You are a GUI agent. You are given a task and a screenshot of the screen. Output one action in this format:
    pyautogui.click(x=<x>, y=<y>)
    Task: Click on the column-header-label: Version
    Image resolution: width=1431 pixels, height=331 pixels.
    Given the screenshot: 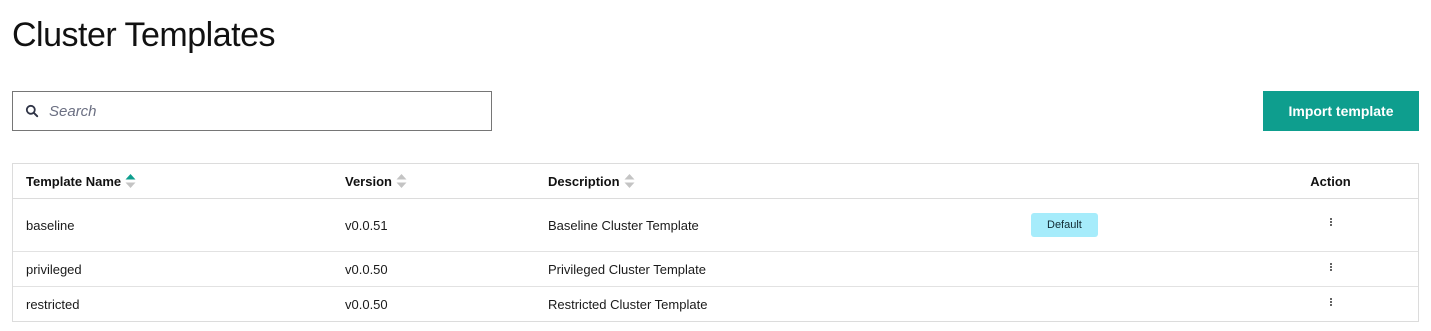 What is the action you would take?
    pyautogui.click(x=368, y=181)
    